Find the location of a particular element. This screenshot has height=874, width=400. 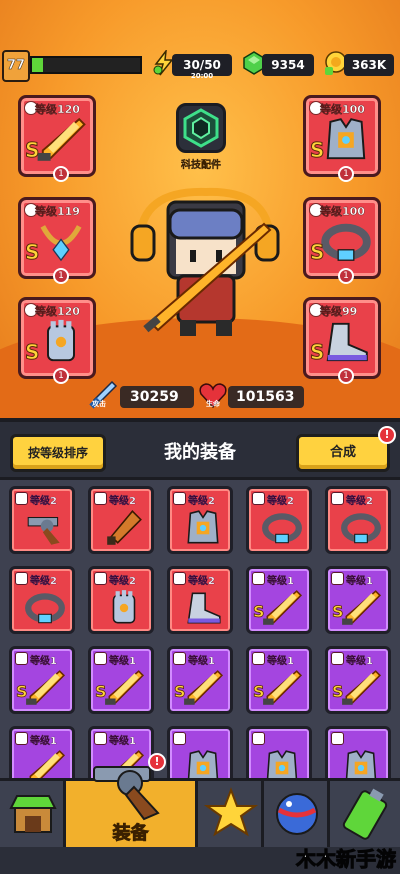

coin-value: 363K is located at coordinates (369, 65).